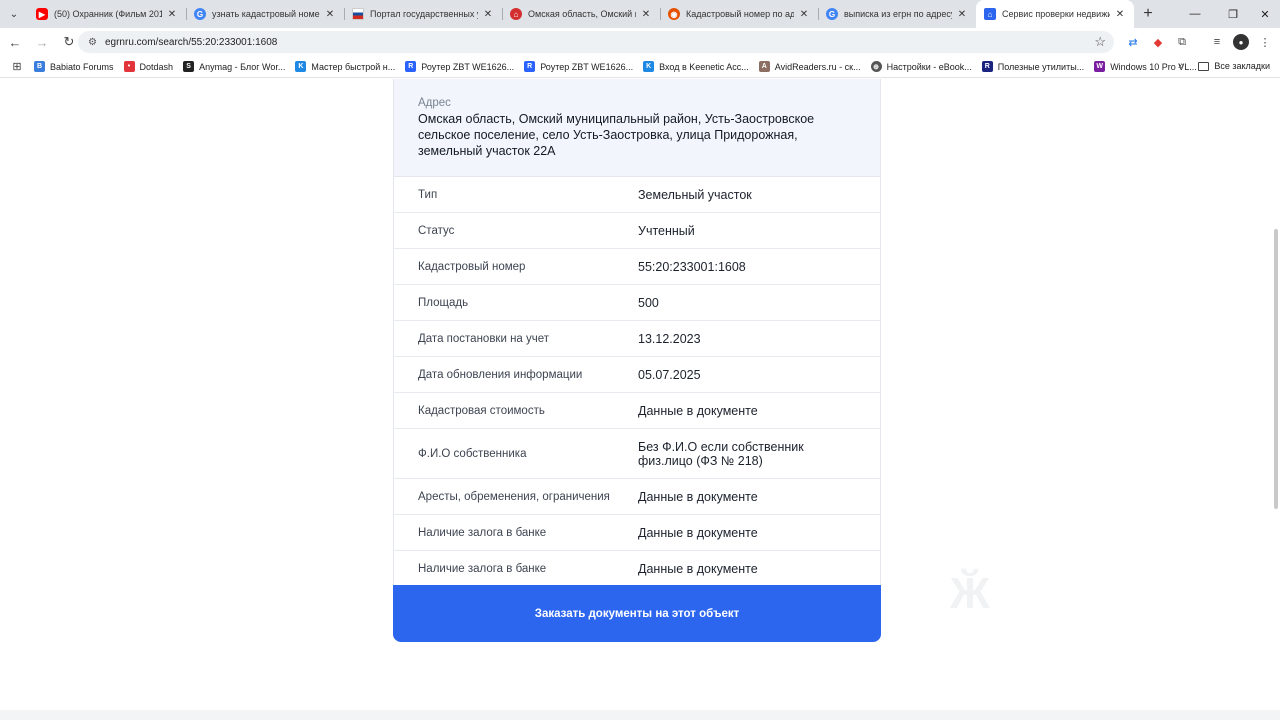 The image size is (1280, 720). I want to click on all-bookmarks-button: Все закладки, so click(1234, 66).